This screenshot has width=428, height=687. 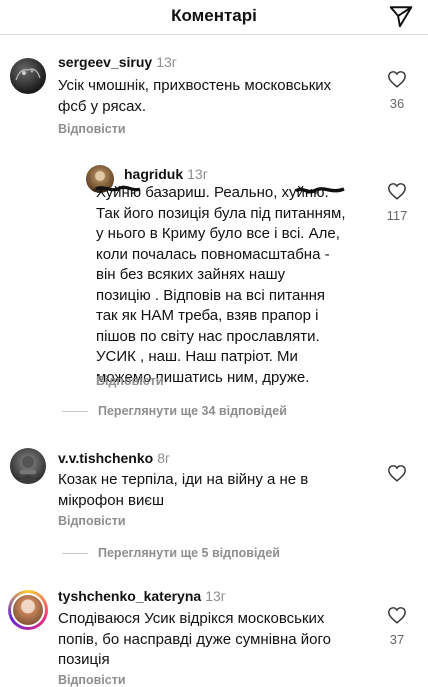 What do you see at coordinates (397, 202) in the screenshot?
I see `like-group: 117` at bounding box center [397, 202].